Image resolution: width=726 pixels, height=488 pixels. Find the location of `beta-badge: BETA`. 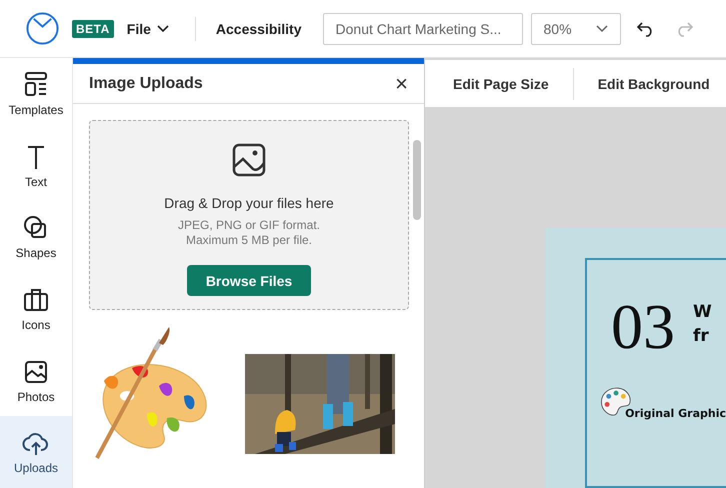

beta-badge: BETA is located at coordinates (93, 29).